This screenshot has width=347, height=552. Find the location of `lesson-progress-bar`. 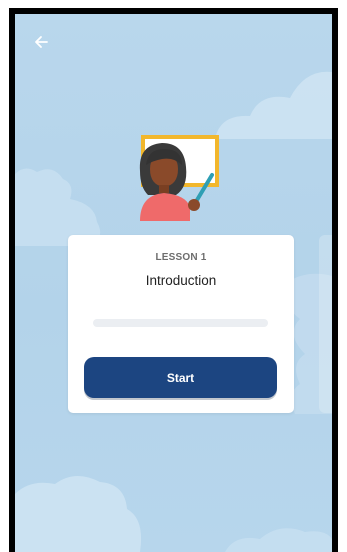

lesson-progress-bar is located at coordinates (180, 323).